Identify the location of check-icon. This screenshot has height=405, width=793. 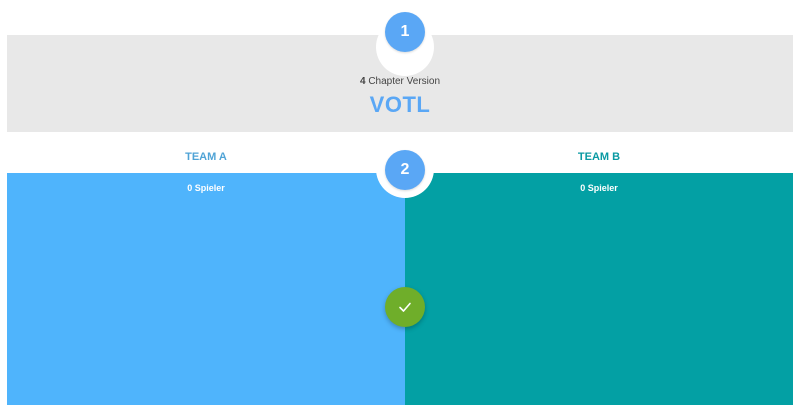
(405, 307).